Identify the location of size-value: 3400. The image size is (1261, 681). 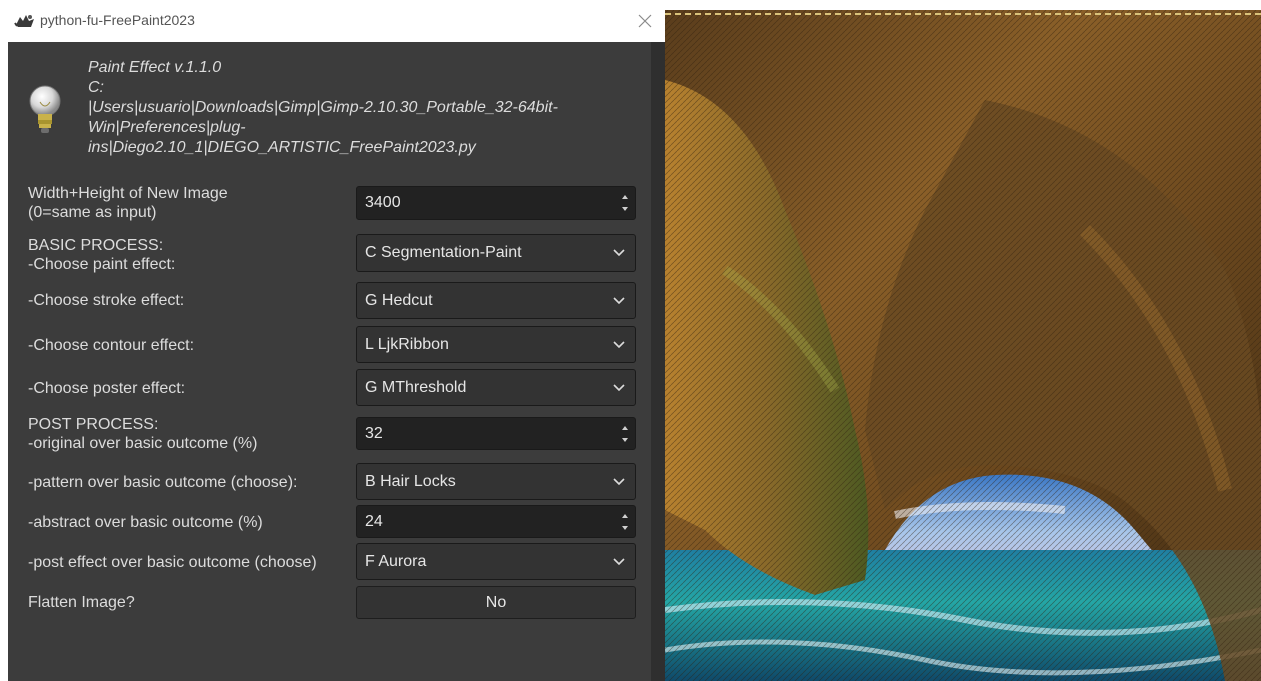
(383, 202).